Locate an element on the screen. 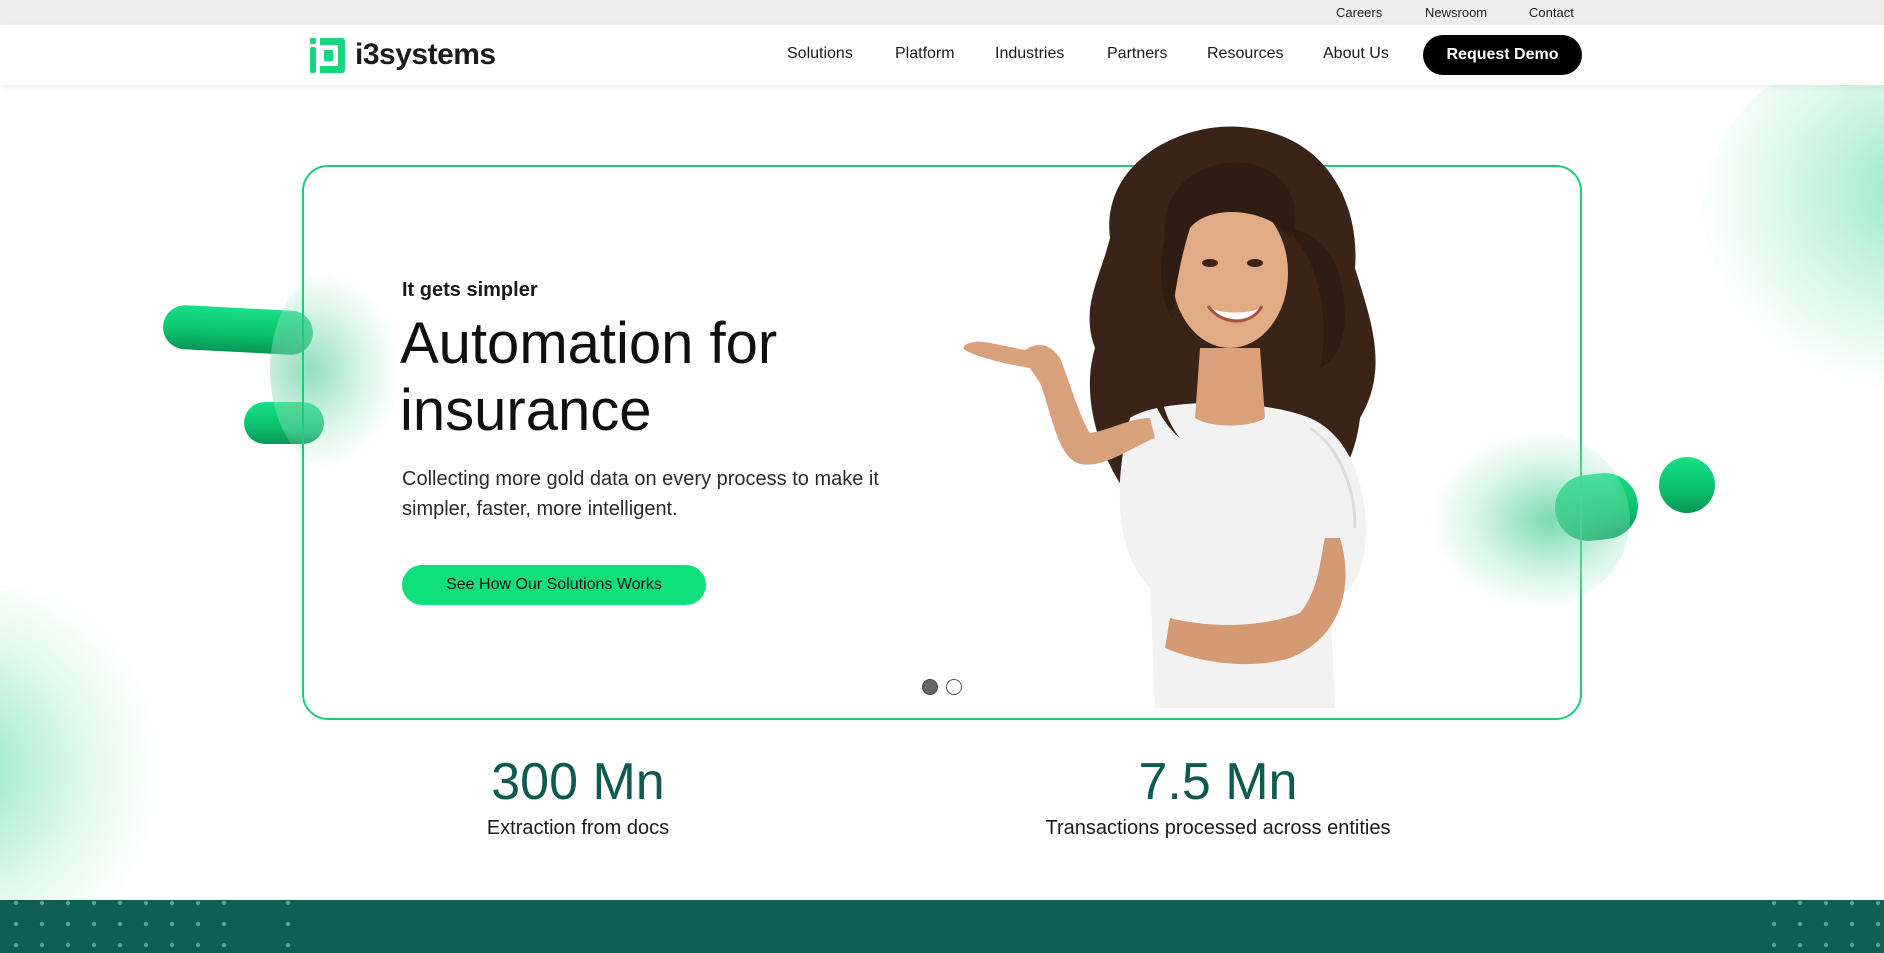 The width and height of the screenshot is (1884, 953). nav-about-us: About Us is located at coordinates (1356, 54).